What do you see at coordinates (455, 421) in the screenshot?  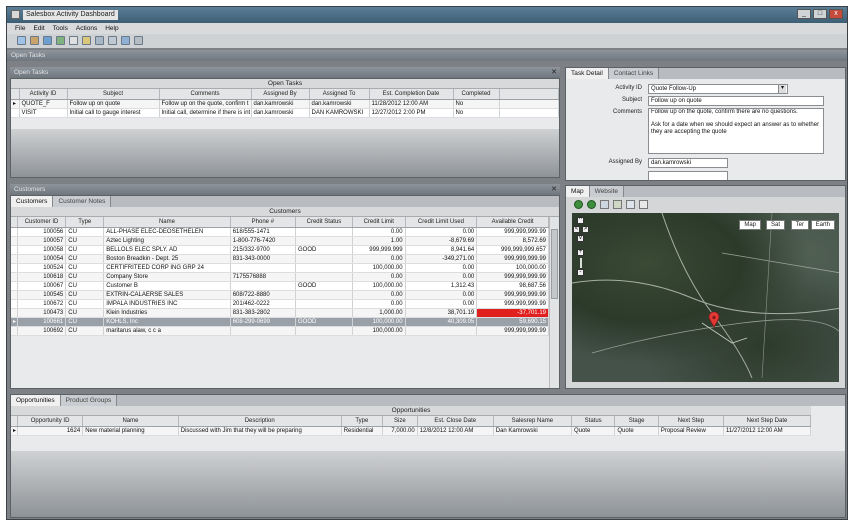 I see `col-est-close: Est. Close Date` at bounding box center [455, 421].